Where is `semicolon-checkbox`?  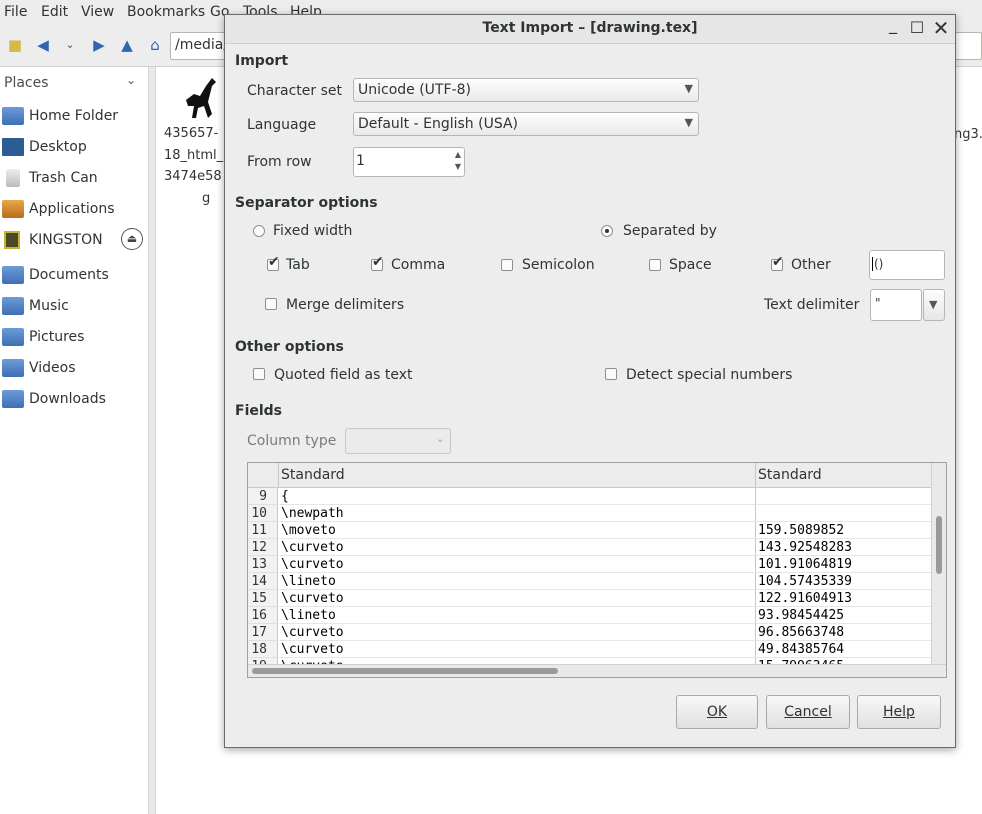 semicolon-checkbox is located at coordinates (507, 265).